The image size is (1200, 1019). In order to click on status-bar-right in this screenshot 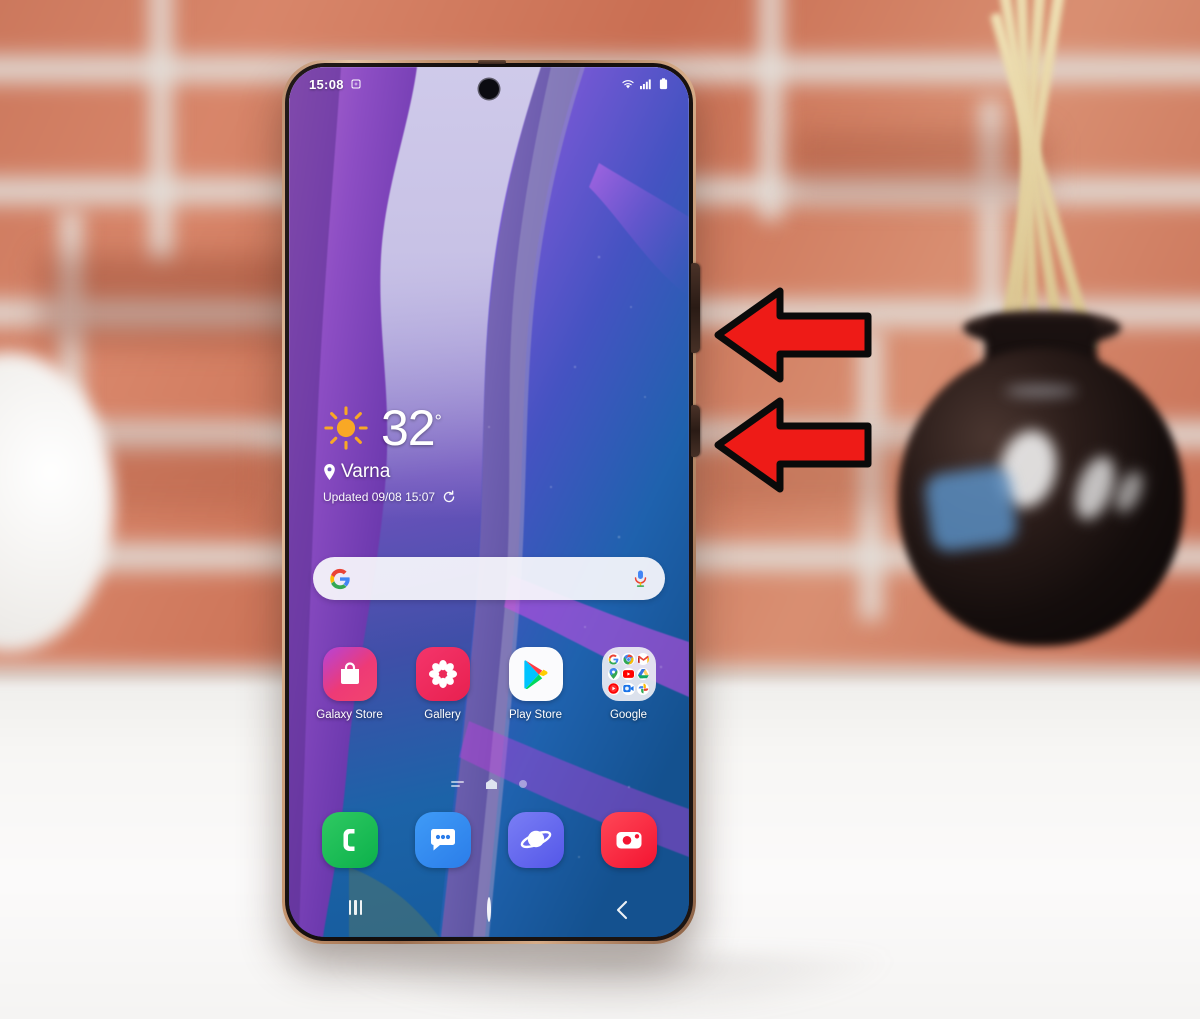, I will do `click(645, 84)`.